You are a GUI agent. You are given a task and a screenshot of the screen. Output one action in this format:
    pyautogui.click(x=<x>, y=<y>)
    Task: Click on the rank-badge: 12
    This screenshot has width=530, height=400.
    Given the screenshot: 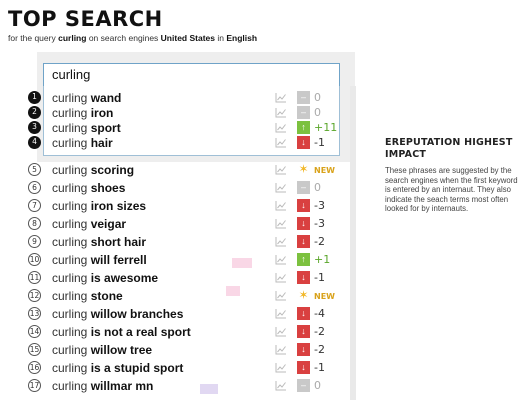 What is the action you would take?
    pyautogui.click(x=34, y=295)
    